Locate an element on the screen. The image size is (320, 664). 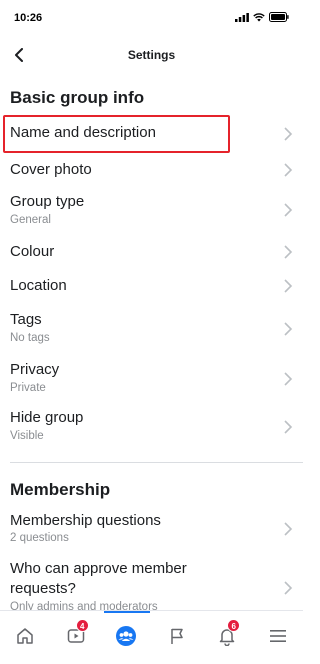
row-value: No tags is located at coordinates (30, 338).